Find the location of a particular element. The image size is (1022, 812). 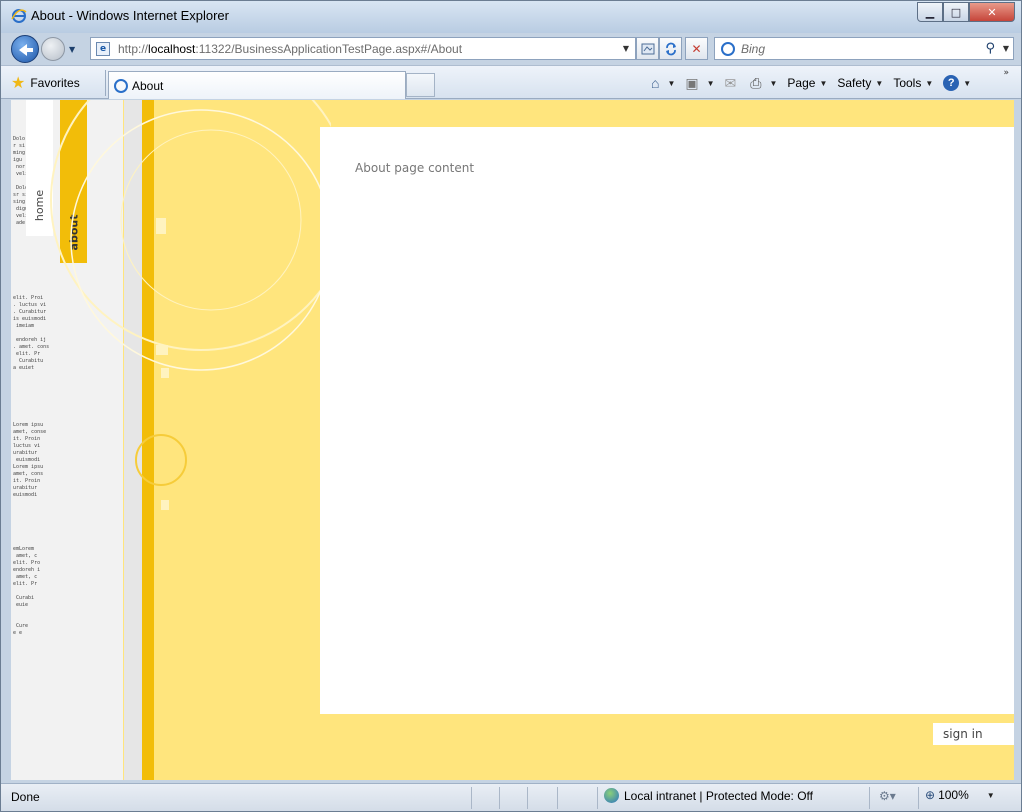

url-host: localhost is located at coordinates (172, 48).